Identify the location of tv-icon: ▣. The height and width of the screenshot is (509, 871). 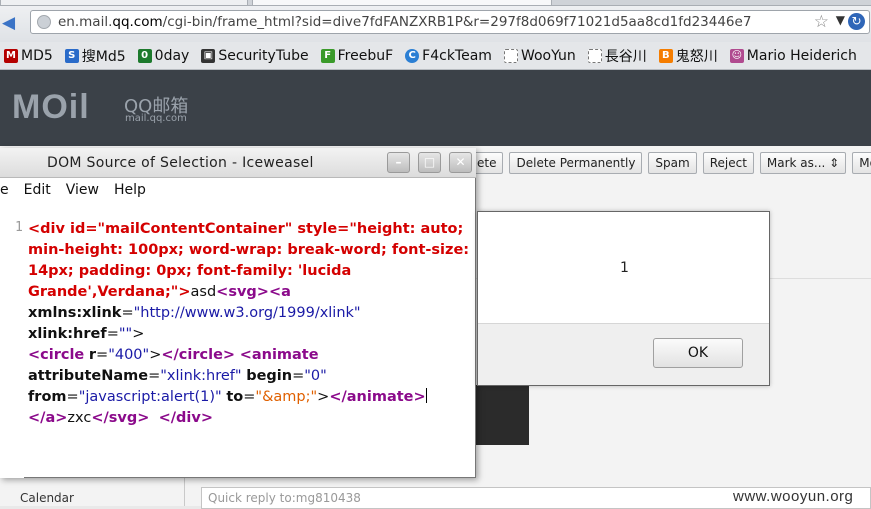
(208, 55).